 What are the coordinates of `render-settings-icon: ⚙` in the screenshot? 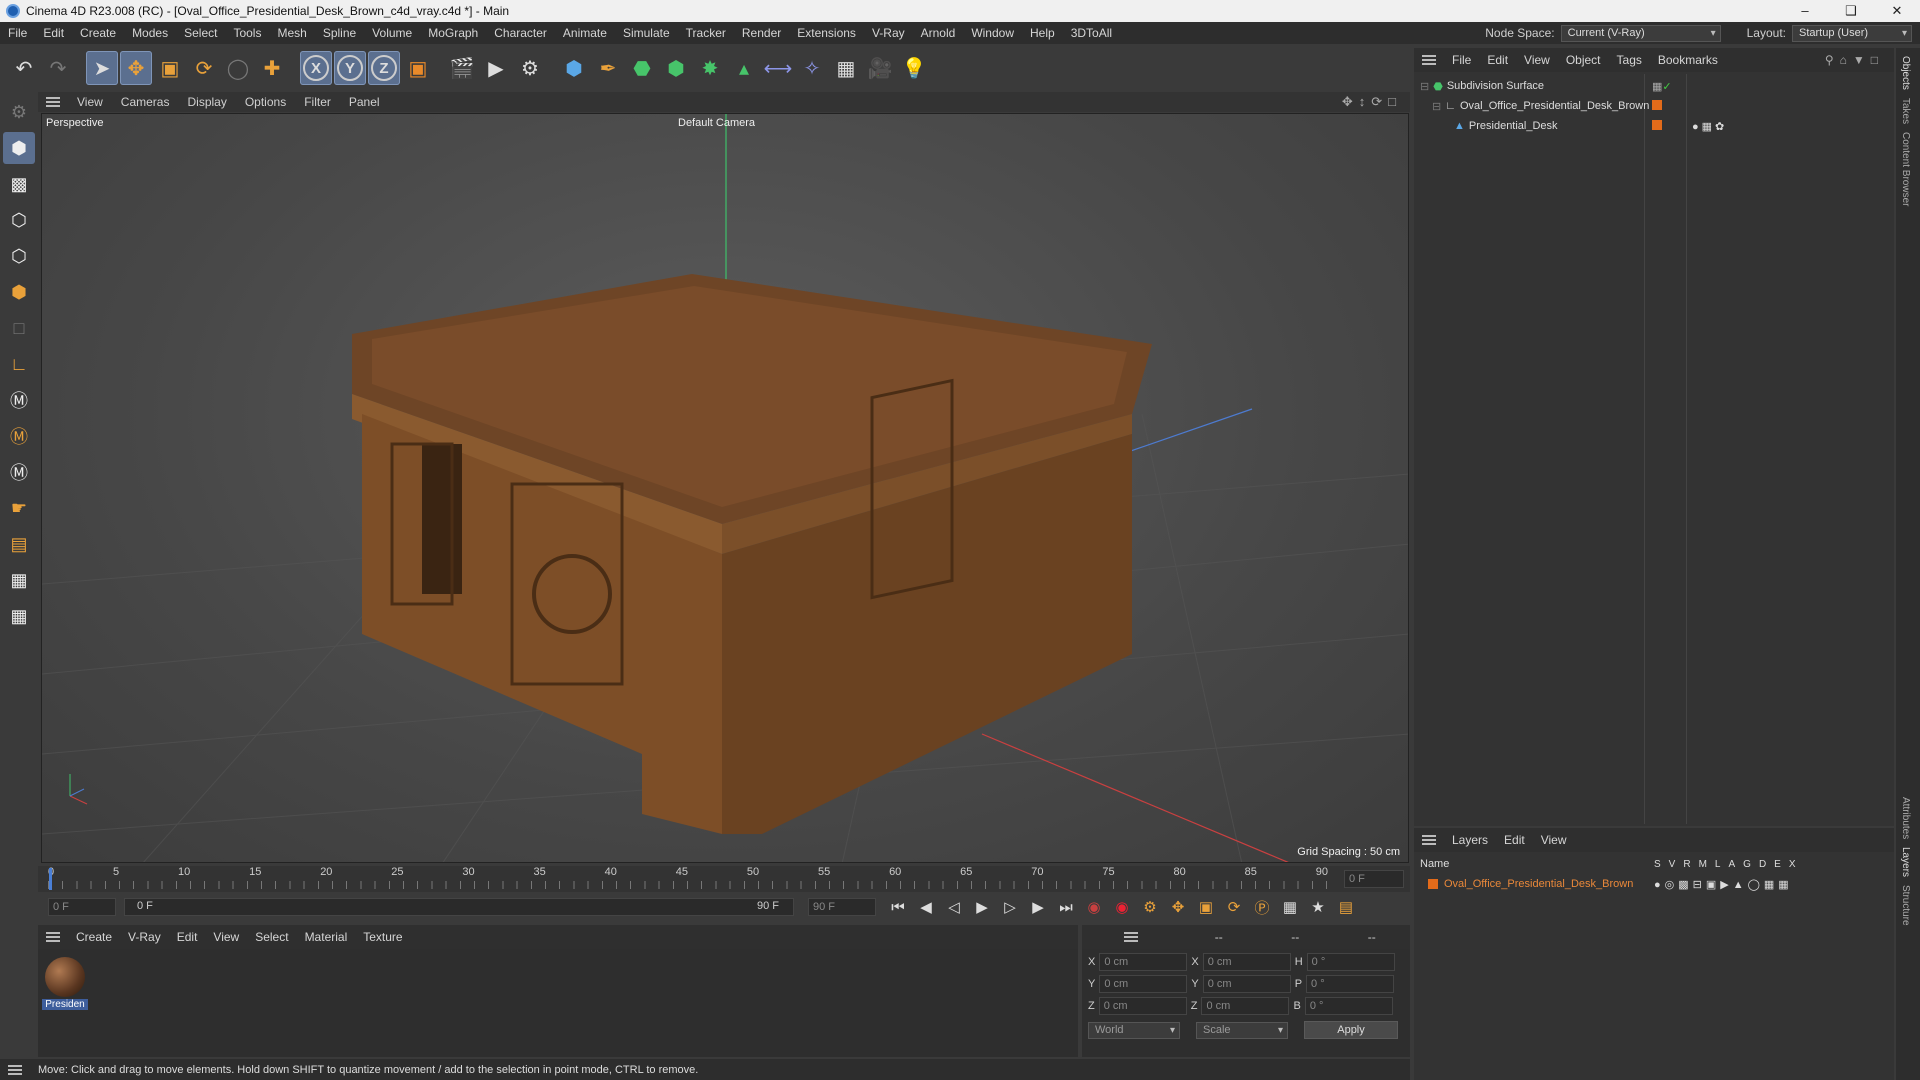 It's located at (530, 68).